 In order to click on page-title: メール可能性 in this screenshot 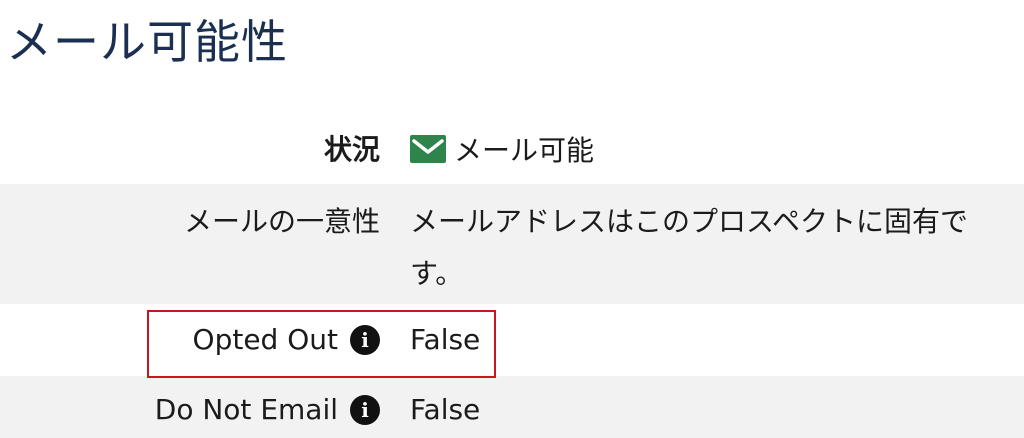, I will do `click(147, 42)`.